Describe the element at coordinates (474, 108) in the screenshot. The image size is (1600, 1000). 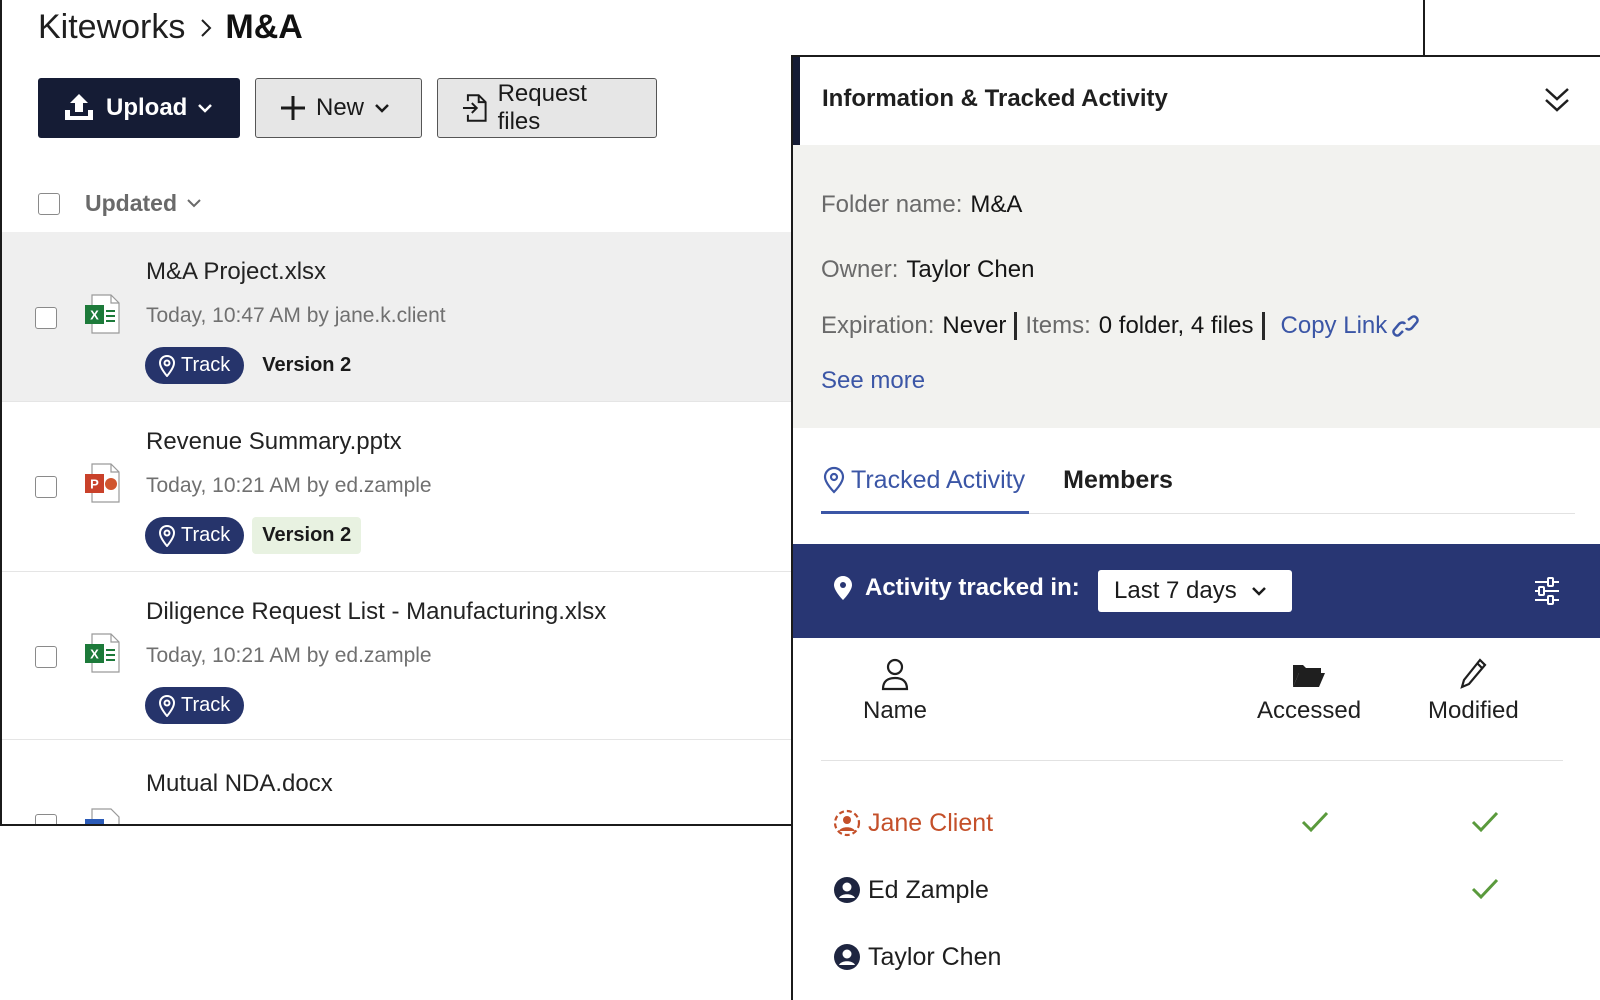
I see `request-file-icon` at that location.